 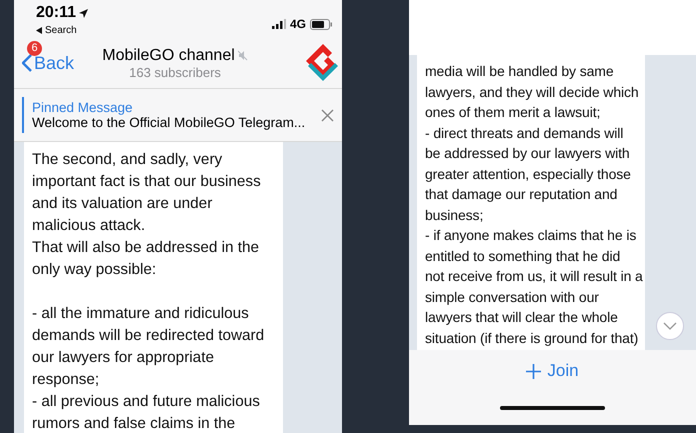 I want to click on back-arrow-icon, so click(x=39, y=30).